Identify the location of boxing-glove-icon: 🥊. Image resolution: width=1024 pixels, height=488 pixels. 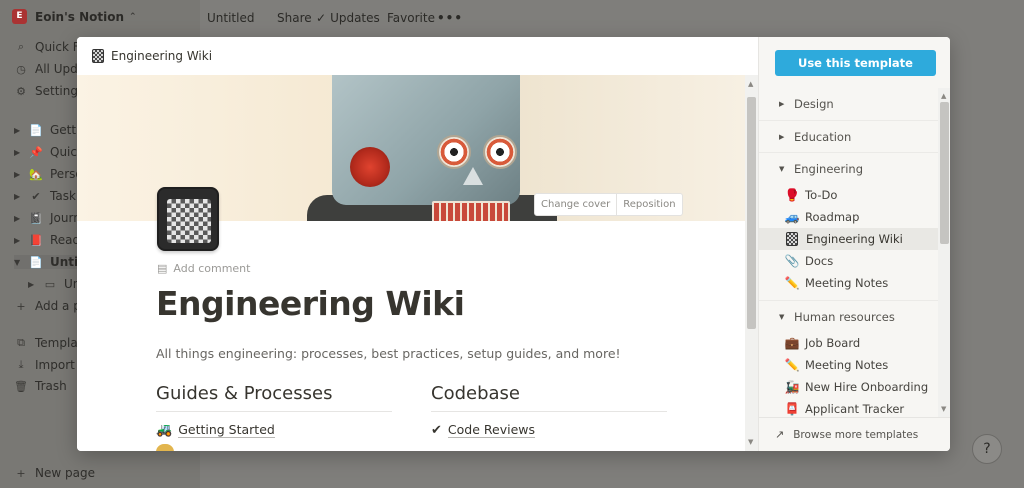
(792, 195).